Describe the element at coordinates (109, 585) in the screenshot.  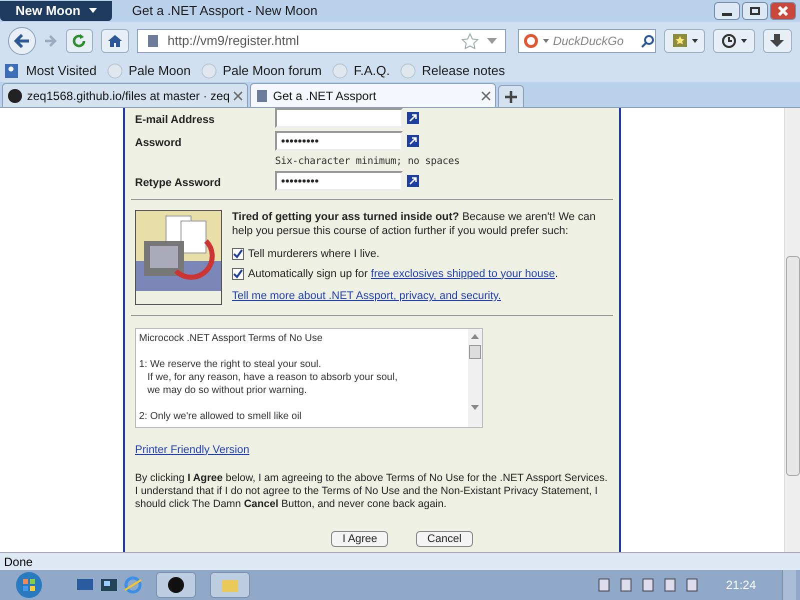
I see `windows-icon` at that location.